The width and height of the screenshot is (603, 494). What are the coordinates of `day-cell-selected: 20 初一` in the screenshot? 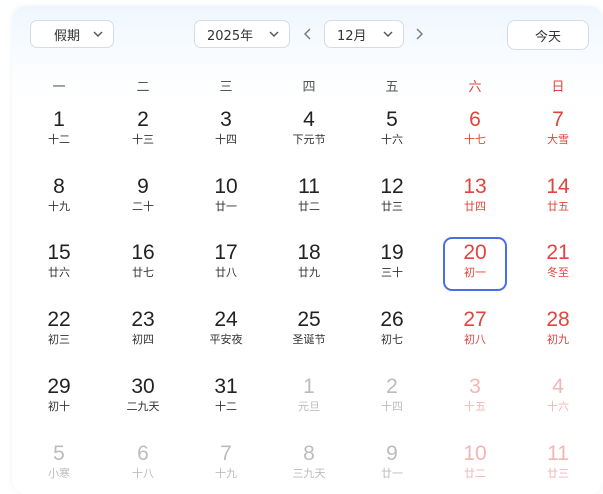 It's located at (475, 264).